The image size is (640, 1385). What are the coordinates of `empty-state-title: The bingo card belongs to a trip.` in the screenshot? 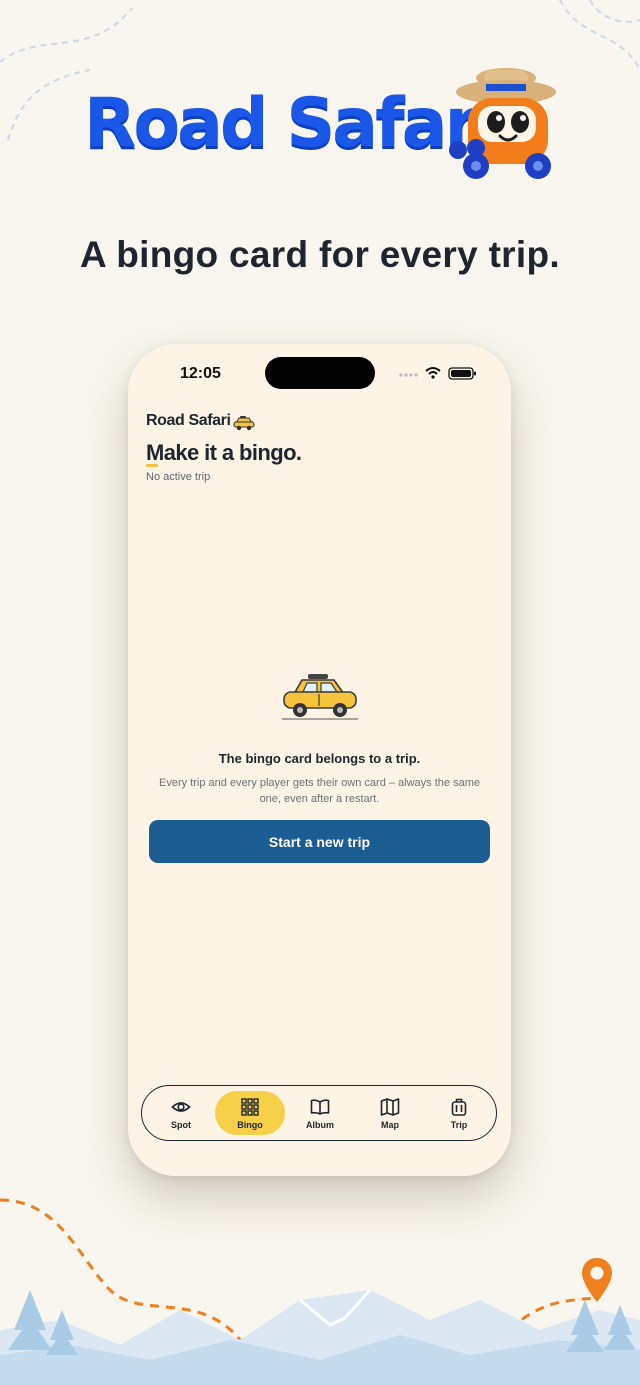 It's located at (319, 758).